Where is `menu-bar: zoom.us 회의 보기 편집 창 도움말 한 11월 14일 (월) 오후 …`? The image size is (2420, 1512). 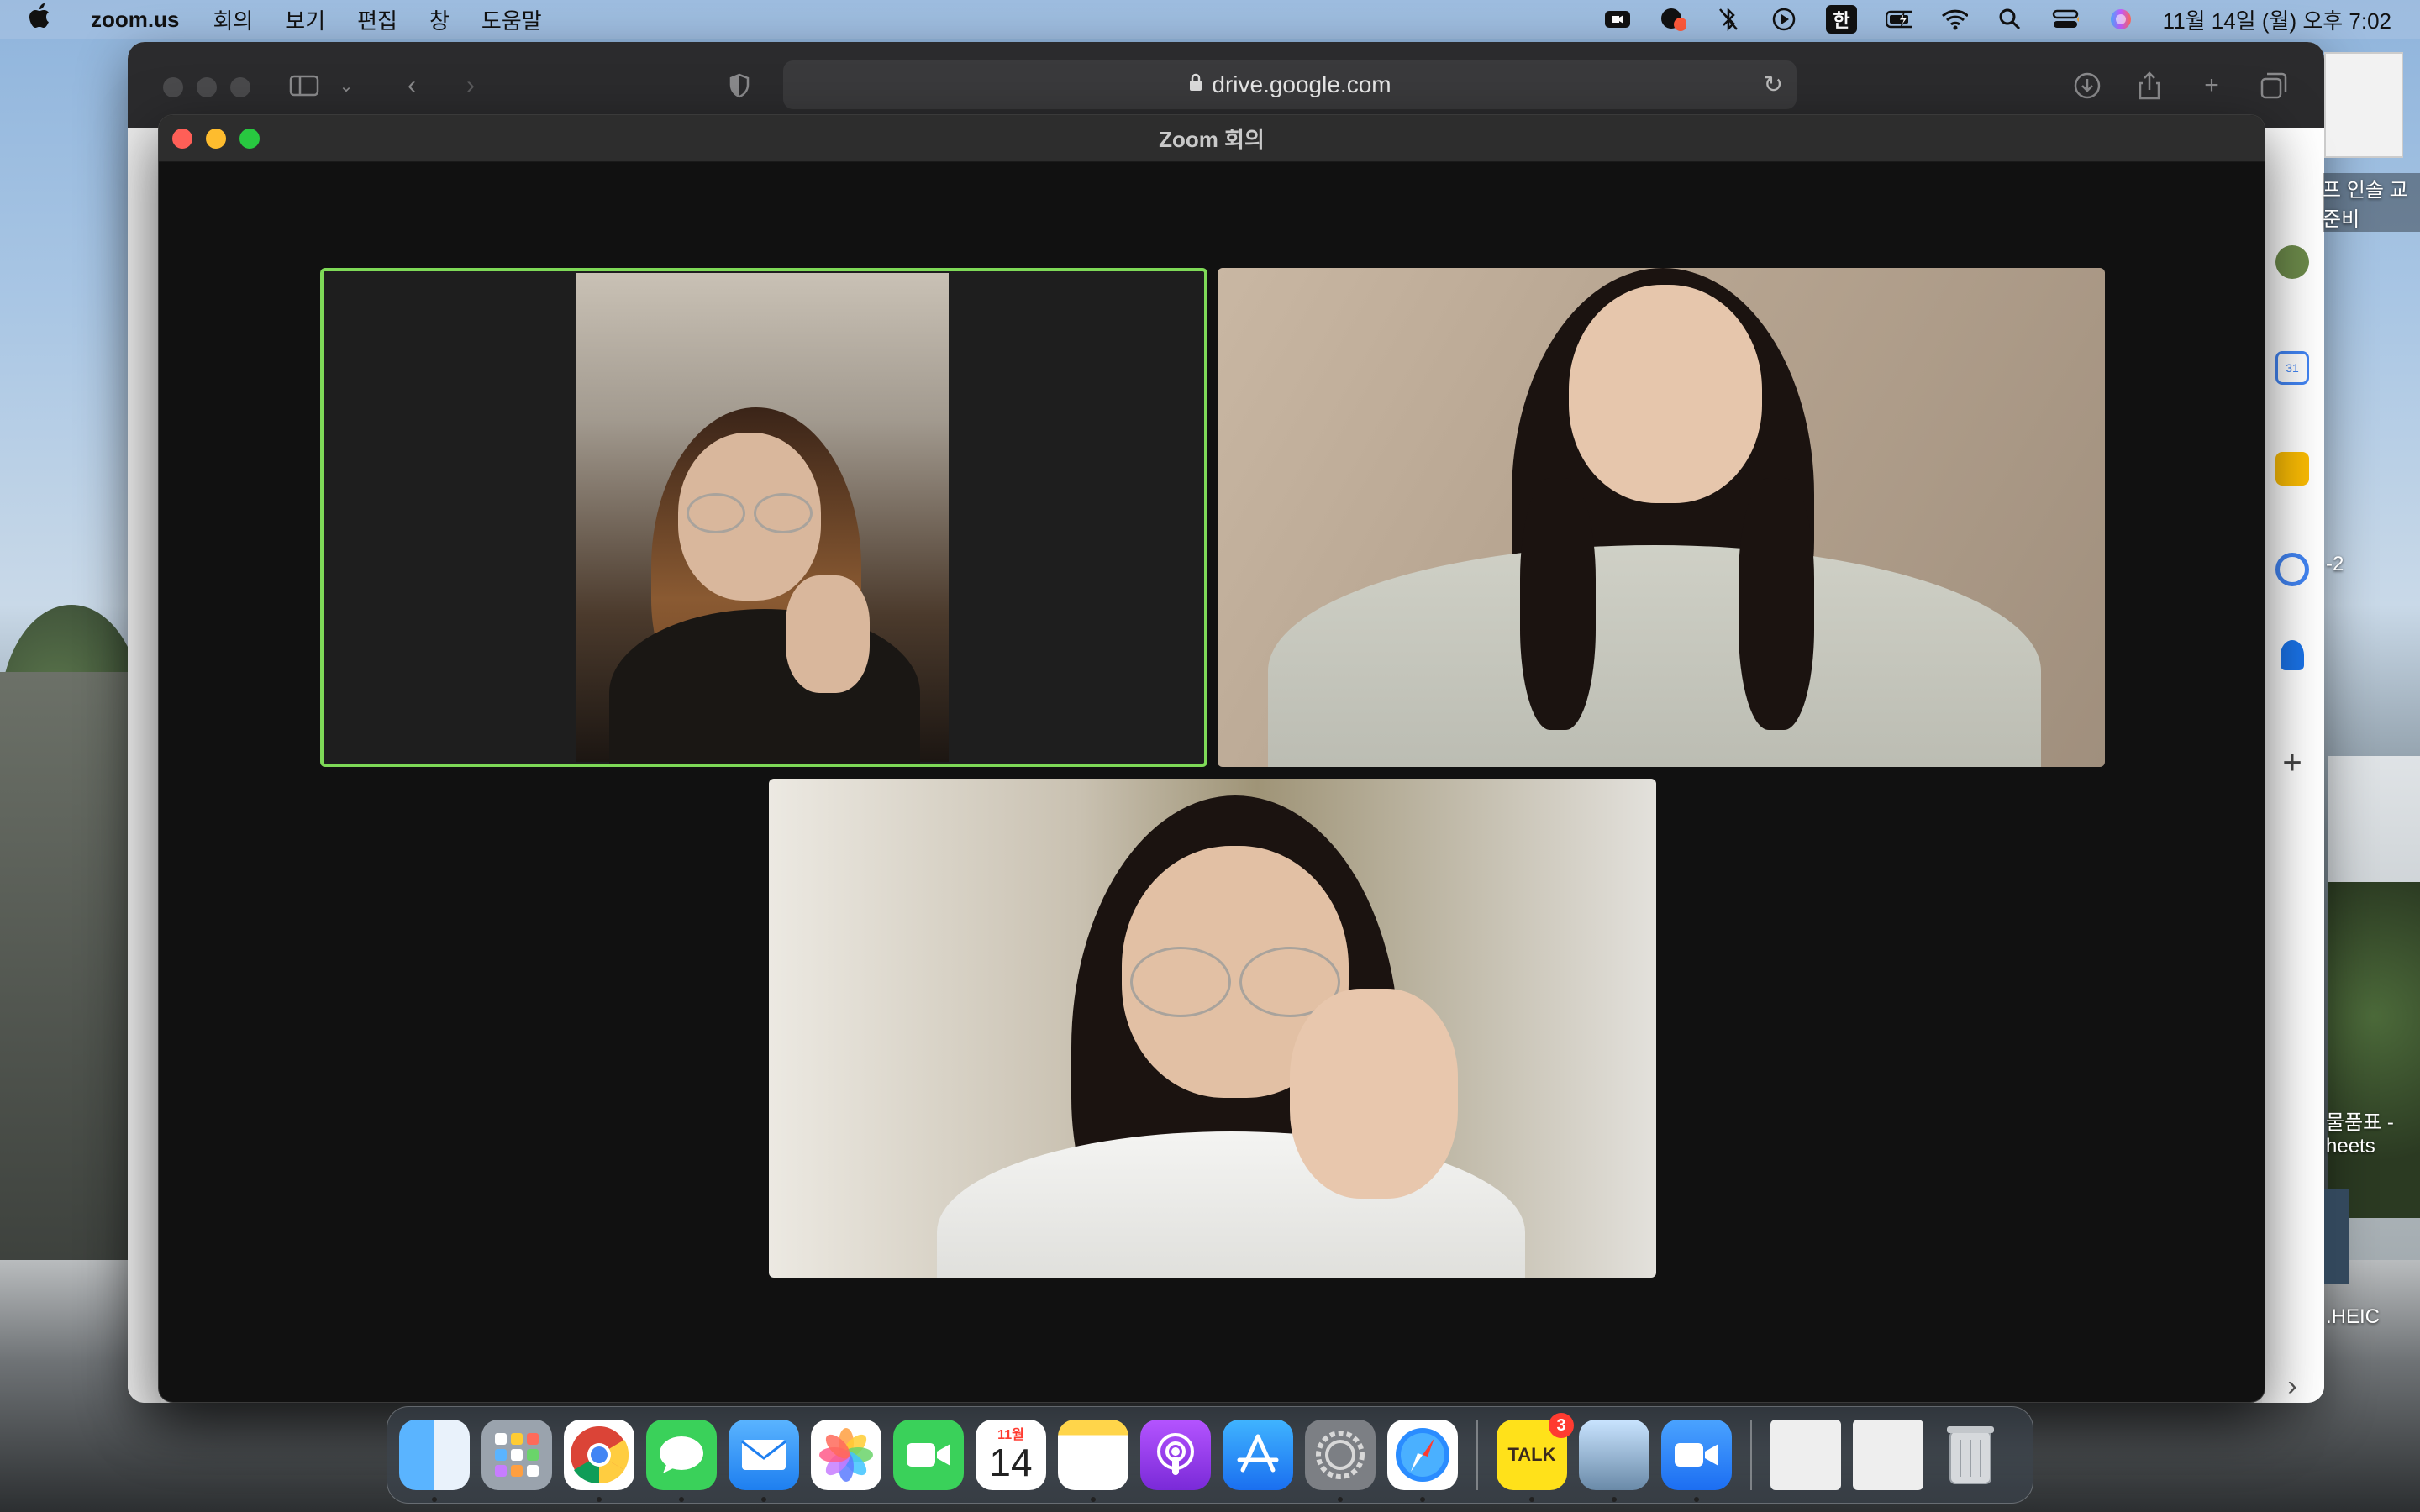
menu-bar: zoom.us 회의 보기 편집 창 도움말 한 11월 14일 (월) 오후 … is located at coordinates (1210, 19).